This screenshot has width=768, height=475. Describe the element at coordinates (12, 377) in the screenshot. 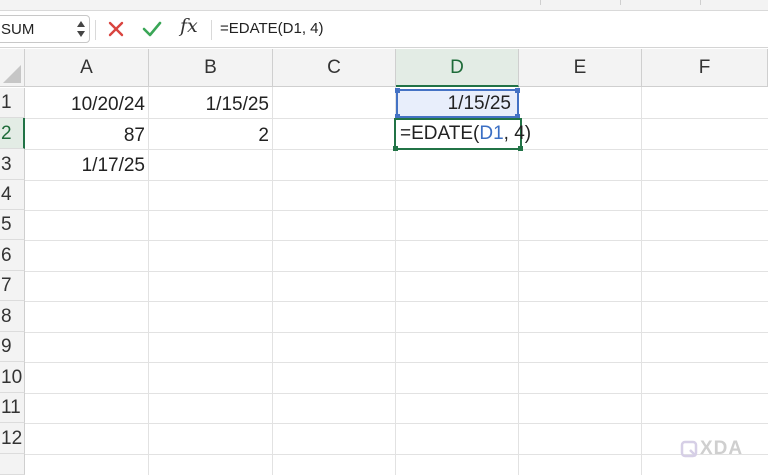

I see `row-header-10: 10` at that location.